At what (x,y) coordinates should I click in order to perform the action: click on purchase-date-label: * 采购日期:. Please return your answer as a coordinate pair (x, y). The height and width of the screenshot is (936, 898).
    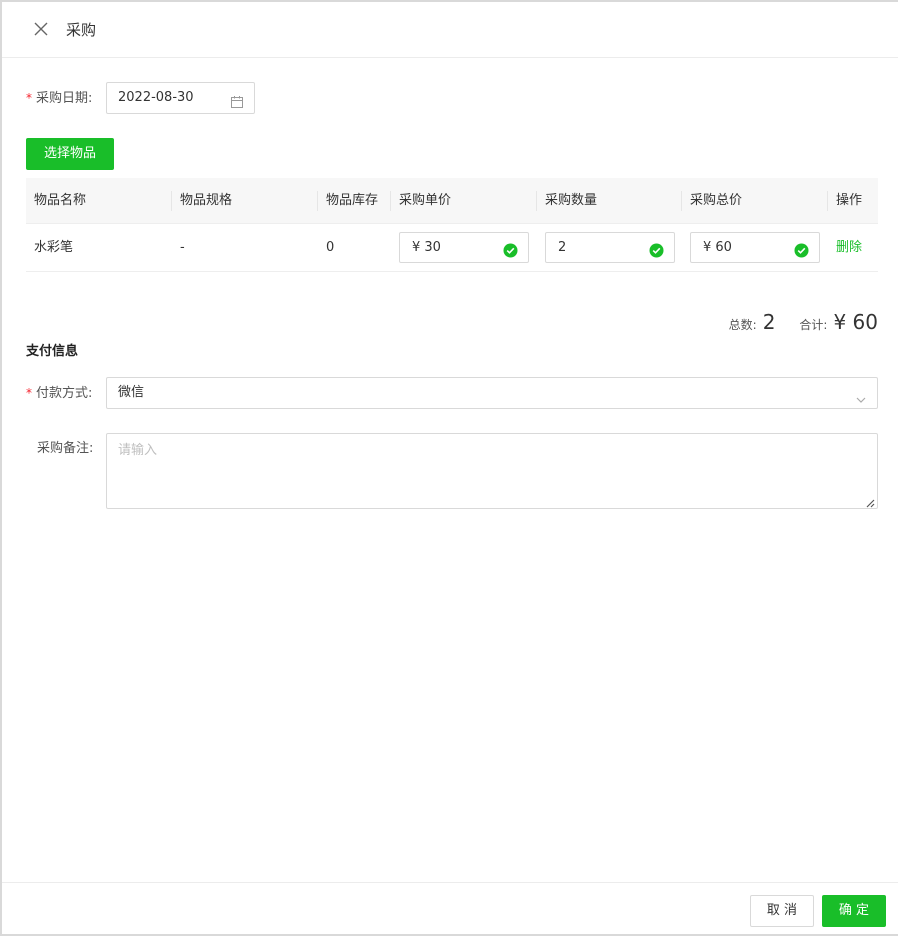
    Looking at the image, I should click on (59, 98).